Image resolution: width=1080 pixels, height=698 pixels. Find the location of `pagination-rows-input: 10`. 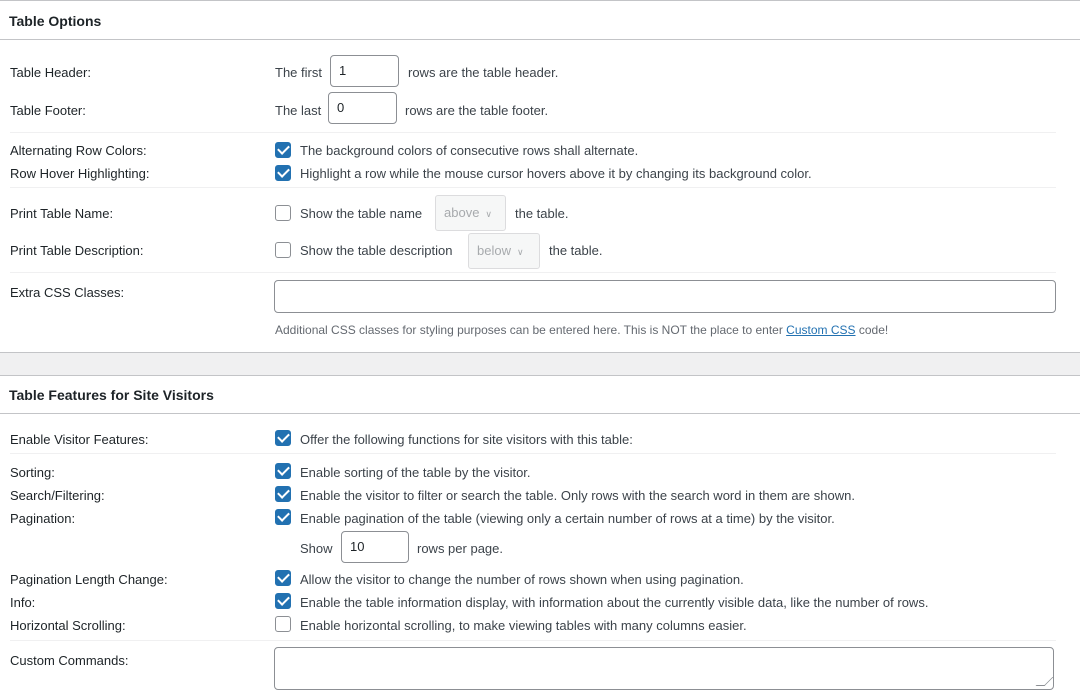

pagination-rows-input: 10 is located at coordinates (375, 547).